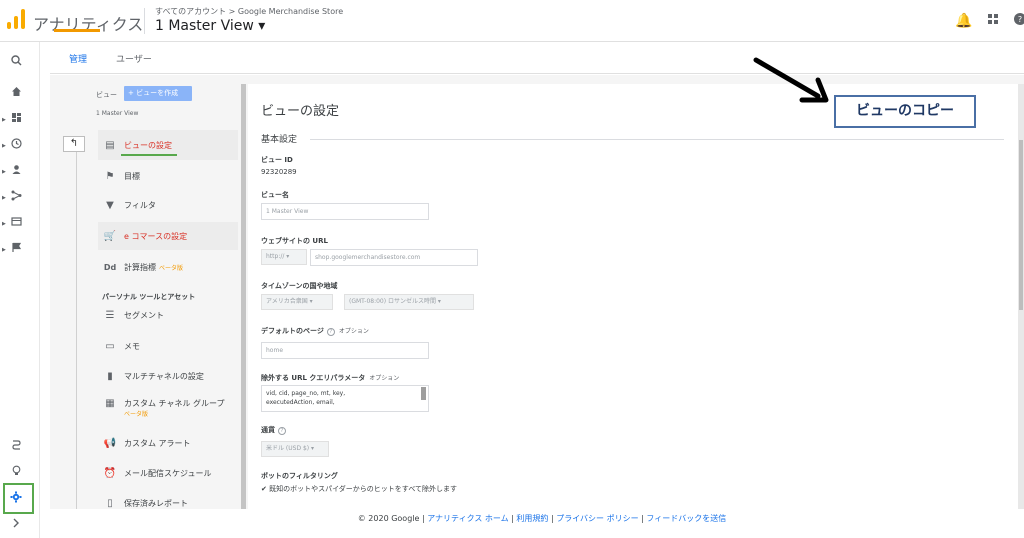 This screenshot has width=1024, height=538. Describe the element at coordinates (597, 518) in the screenshot. I see `footer-link-privacy: プライバシー ポリシー` at that location.